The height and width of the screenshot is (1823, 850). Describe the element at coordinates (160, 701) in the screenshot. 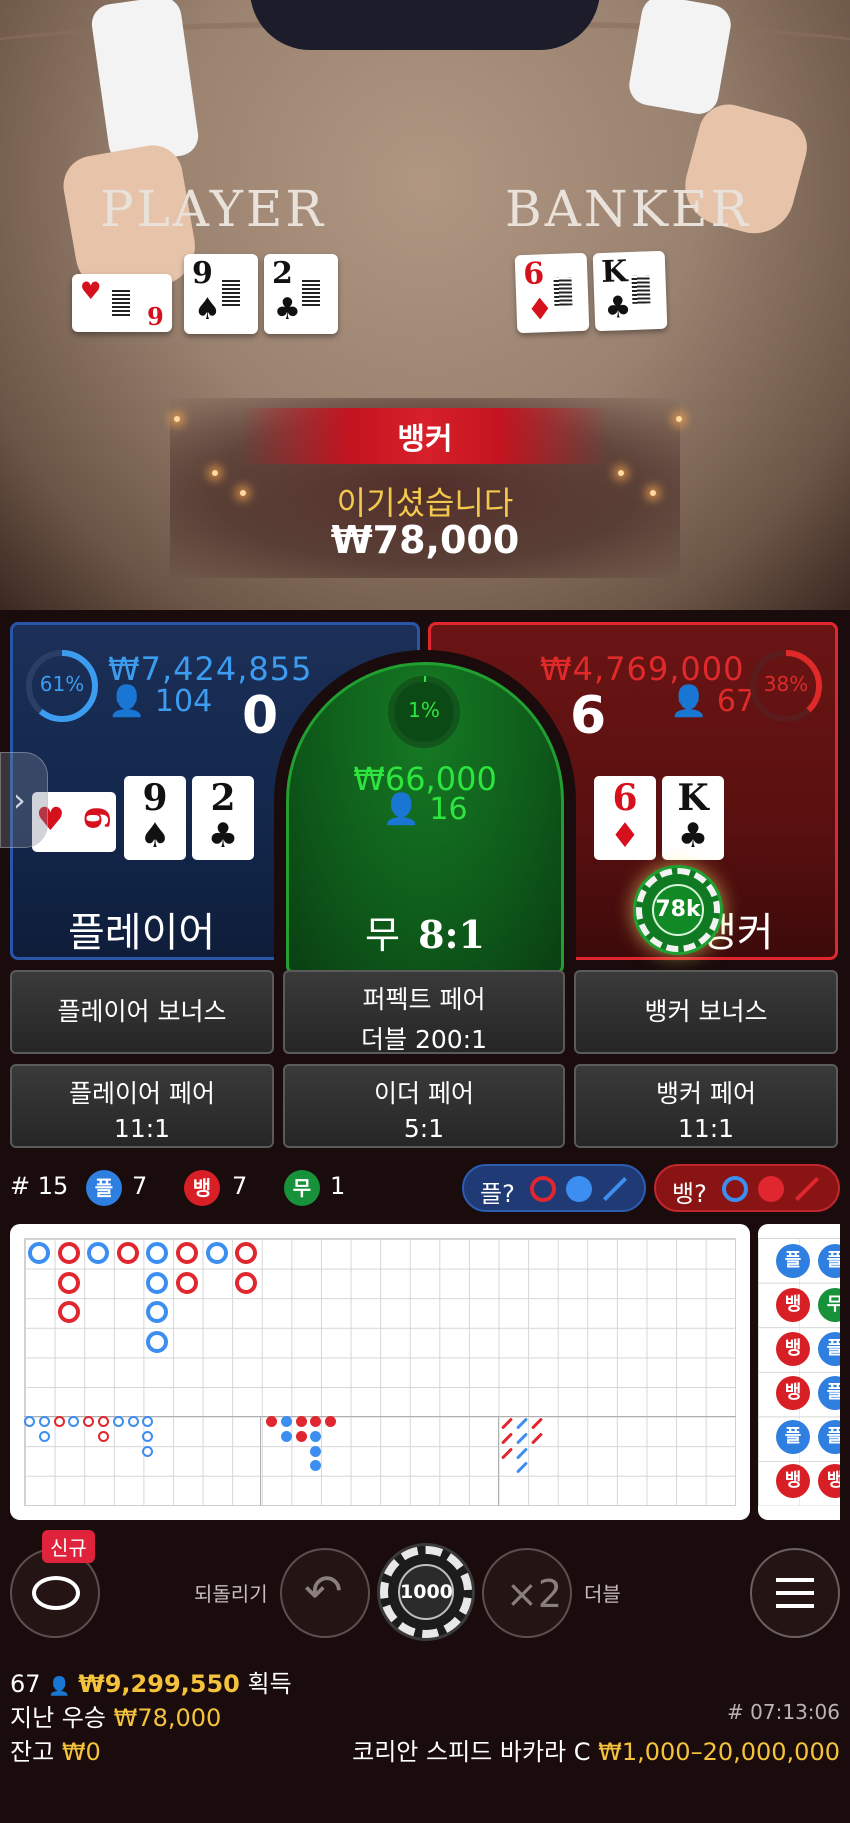

I see `player-bettors: 👤 104` at that location.